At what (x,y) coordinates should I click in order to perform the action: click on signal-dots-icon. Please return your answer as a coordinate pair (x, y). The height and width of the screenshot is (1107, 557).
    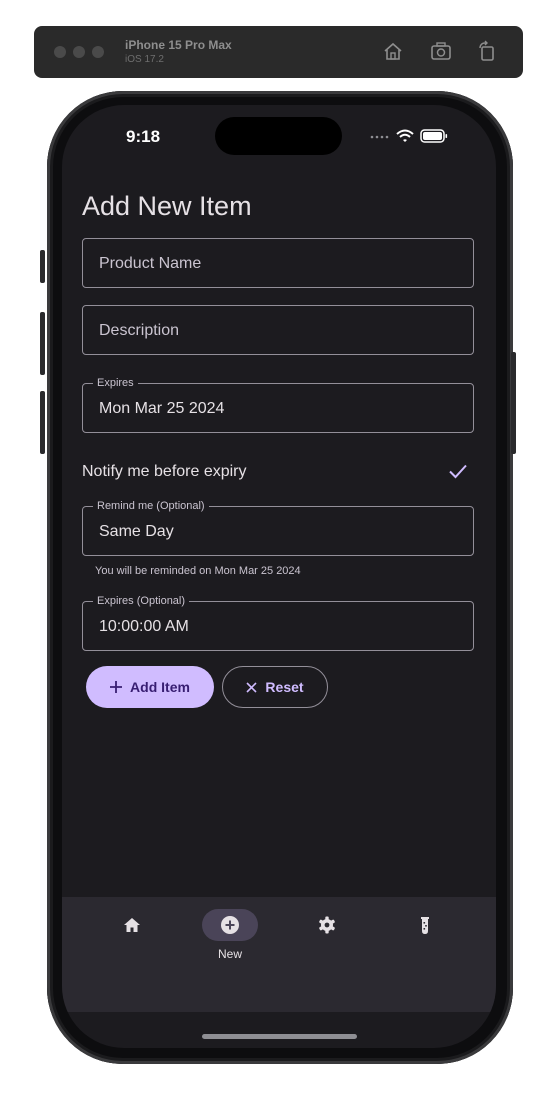
    Looking at the image, I should click on (379, 137).